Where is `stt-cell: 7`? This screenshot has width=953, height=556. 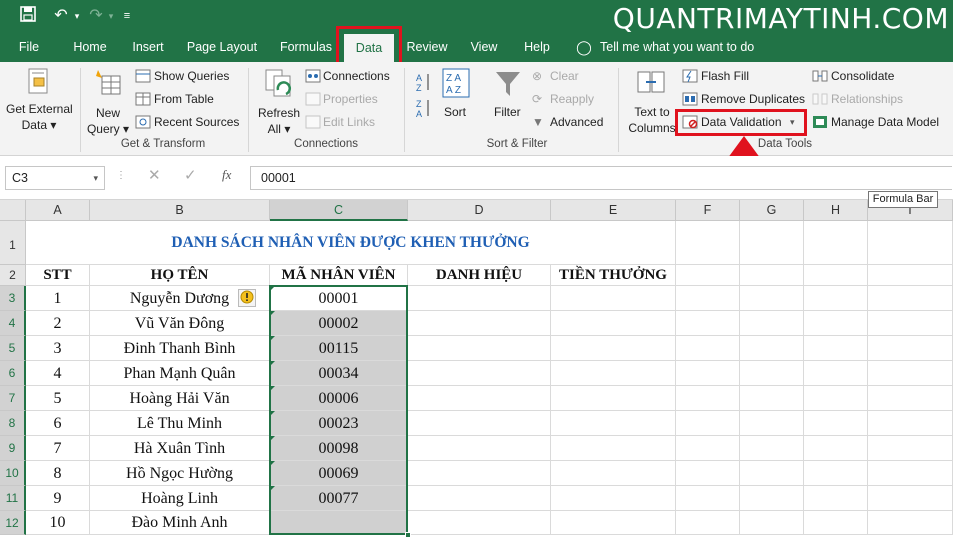 stt-cell: 7 is located at coordinates (58, 448).